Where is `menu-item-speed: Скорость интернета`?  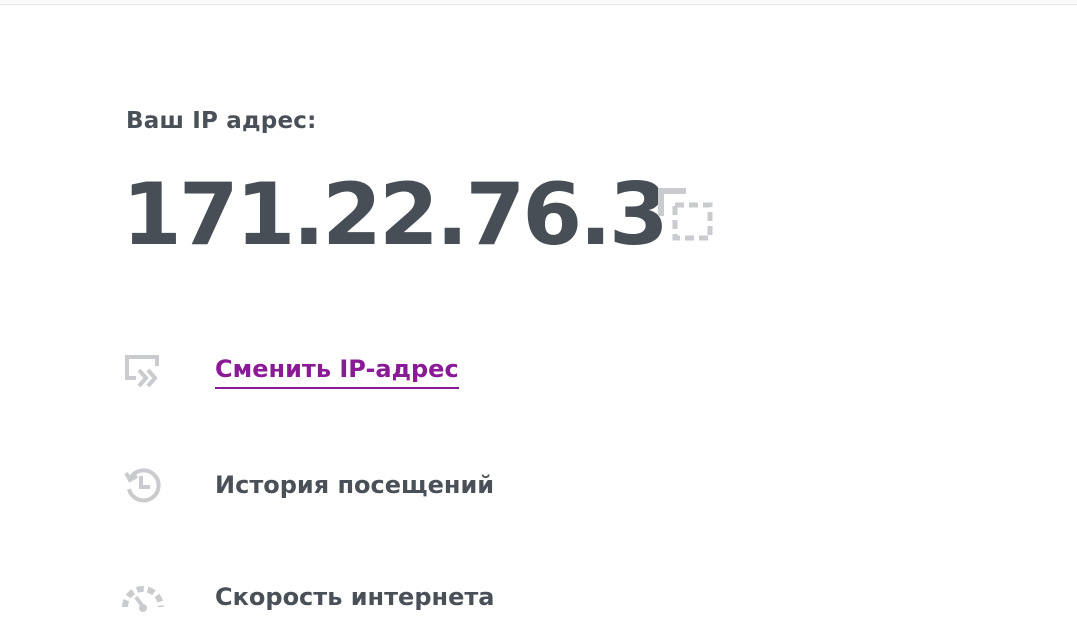 menu-item-speed: Скорость интернета is located at coordinates (307, 597).